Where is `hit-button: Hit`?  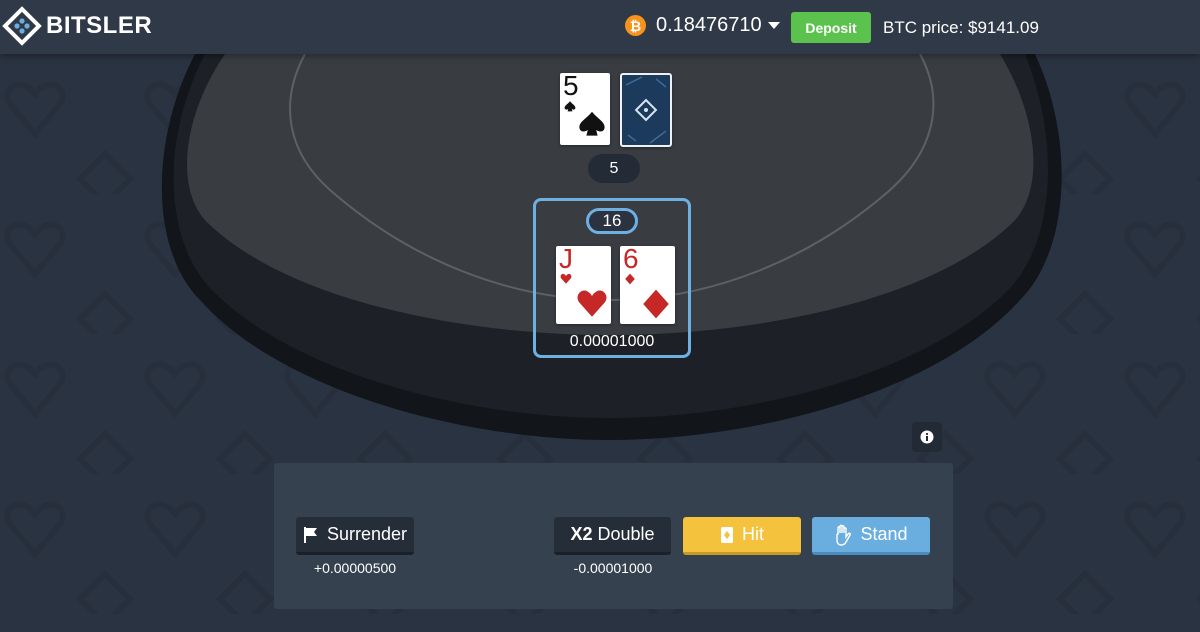 hit-button: Hit is located at coordinates (742, 536).